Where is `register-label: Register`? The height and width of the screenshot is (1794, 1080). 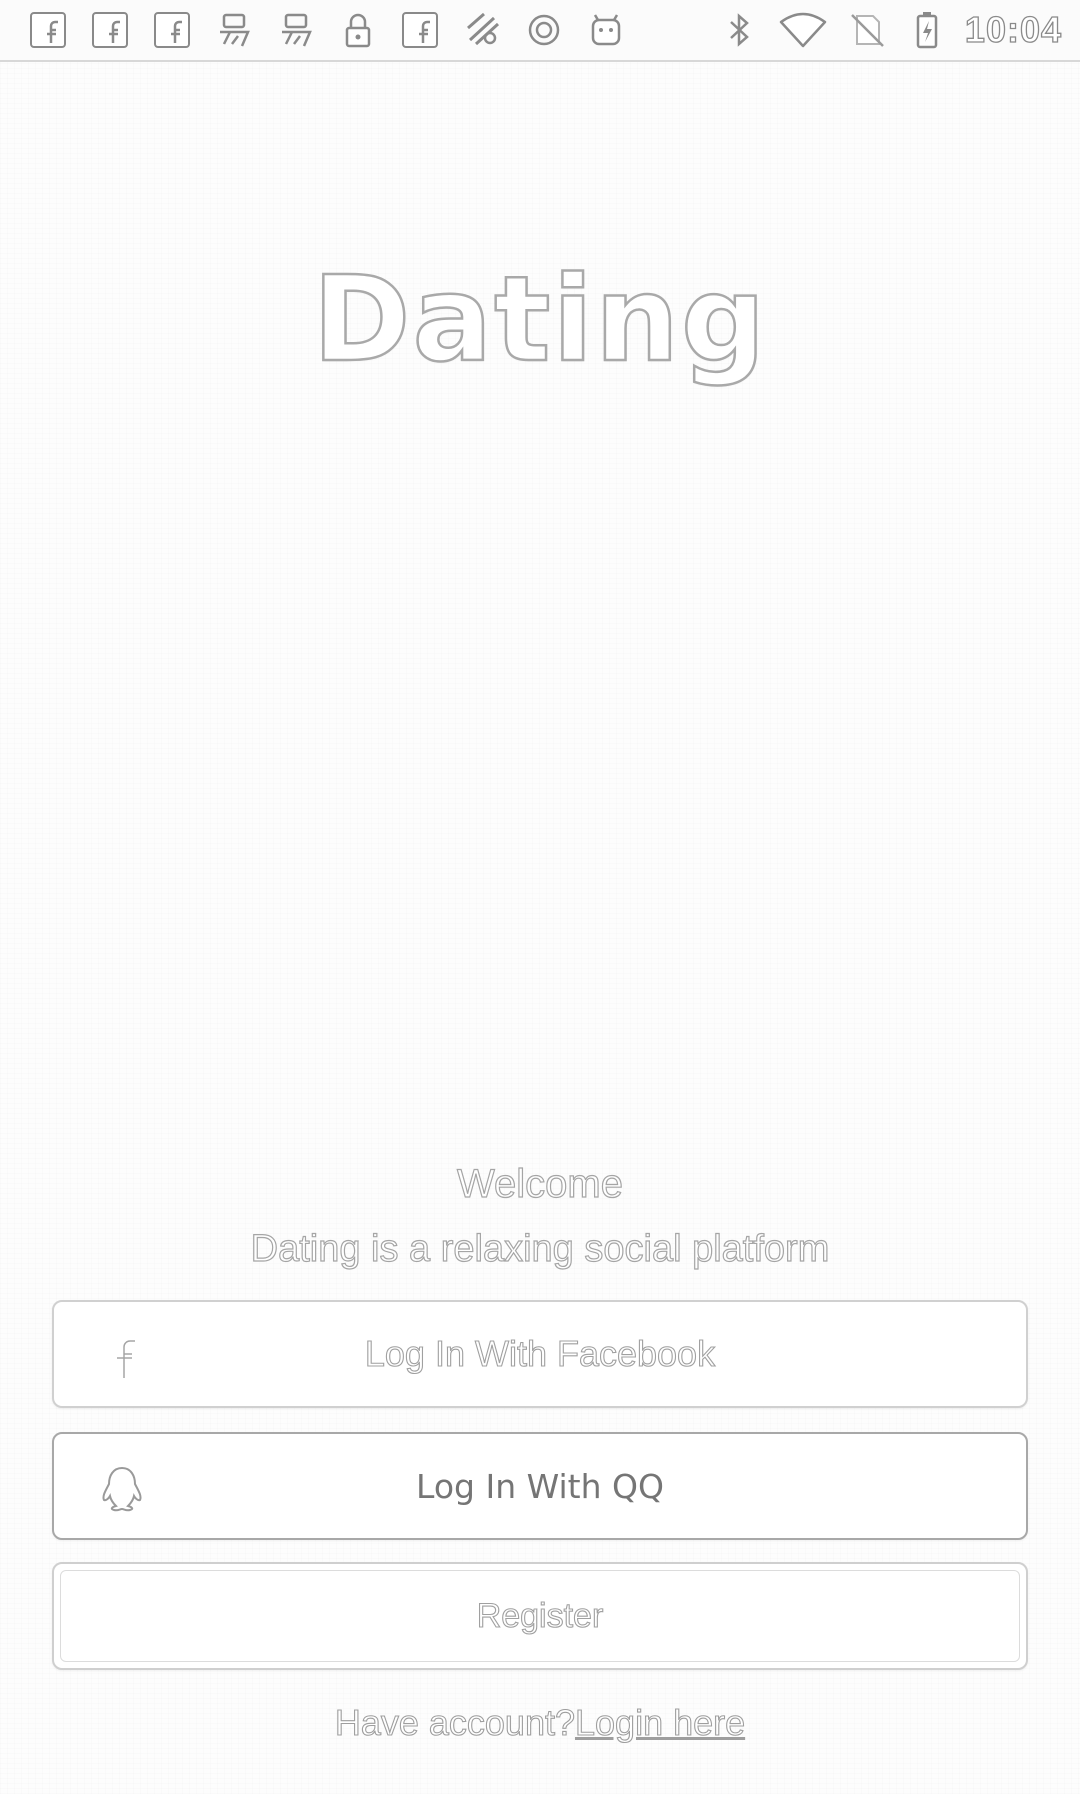
register-label: Register is located at coordinates (540, 1615).